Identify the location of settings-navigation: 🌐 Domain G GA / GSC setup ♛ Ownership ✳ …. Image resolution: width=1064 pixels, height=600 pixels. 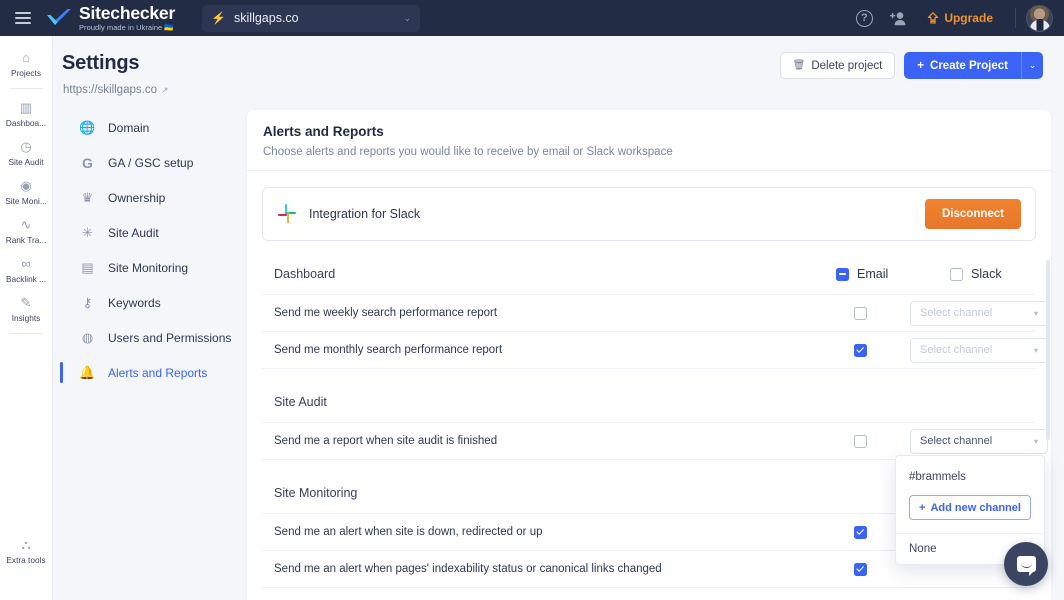
(153, 250).